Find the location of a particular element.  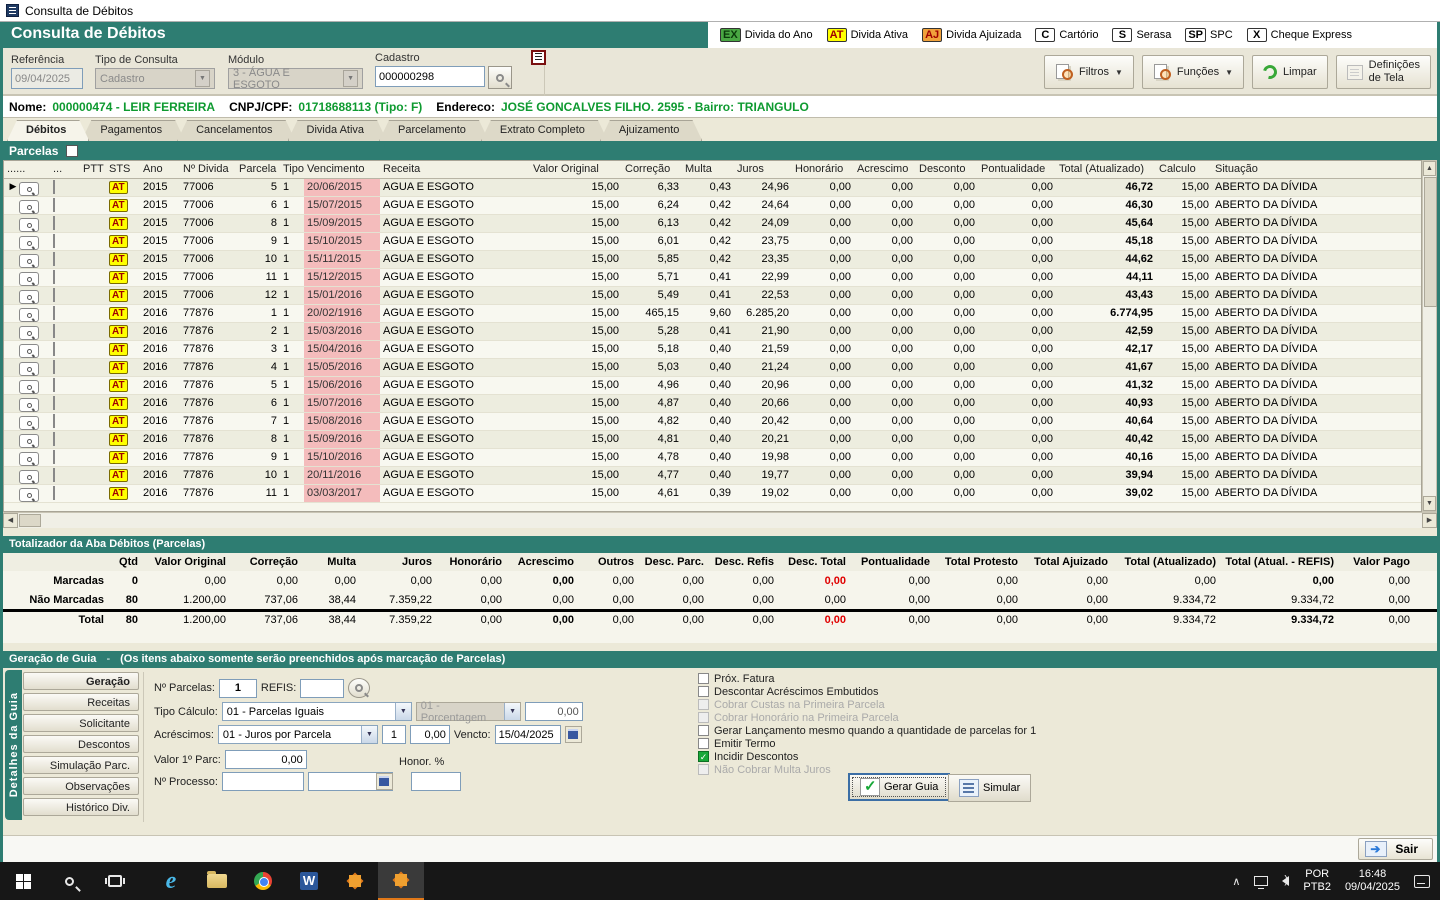

filtros-button: Filtros ▼ is located at coordinates (1089, 72).